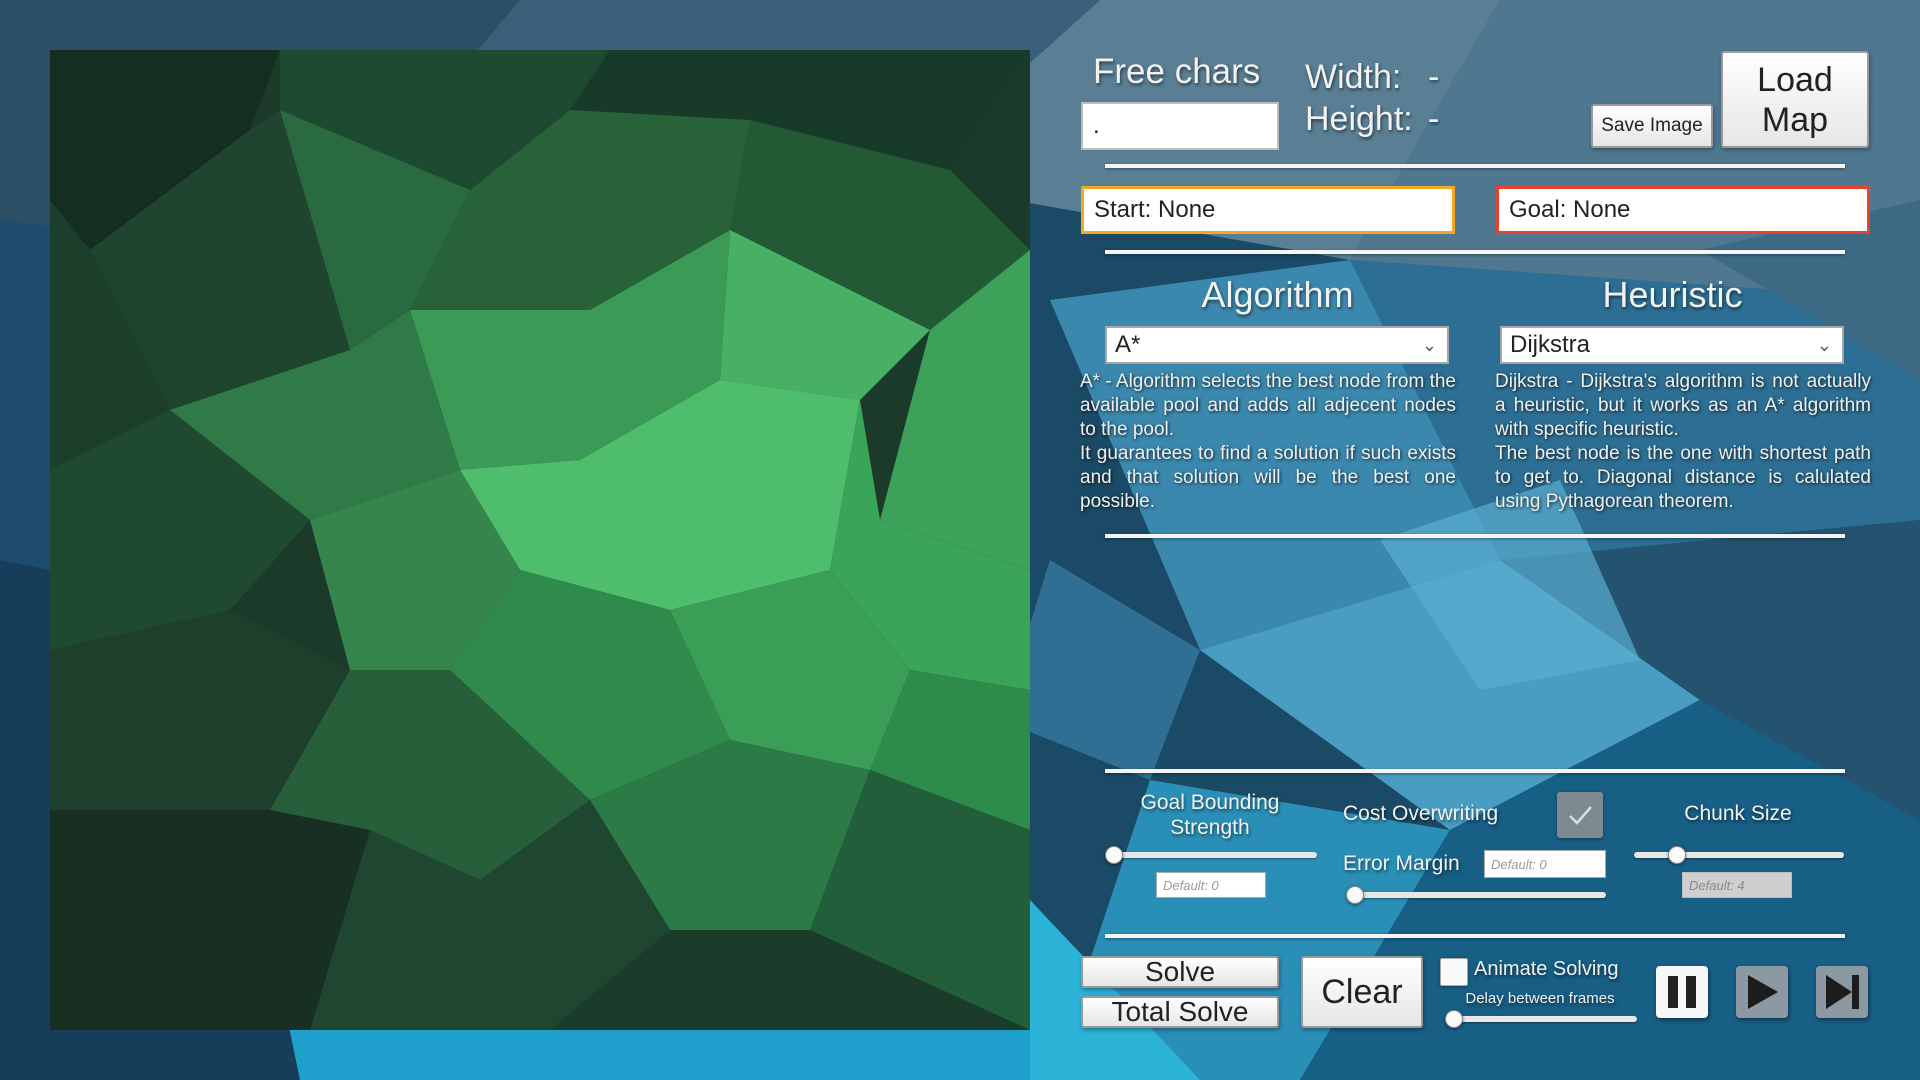 Image resolution: width=1920 pixels, height=1080 pixels. I want to click on algorithm-select: A* ⌄, so click(1277, 345).